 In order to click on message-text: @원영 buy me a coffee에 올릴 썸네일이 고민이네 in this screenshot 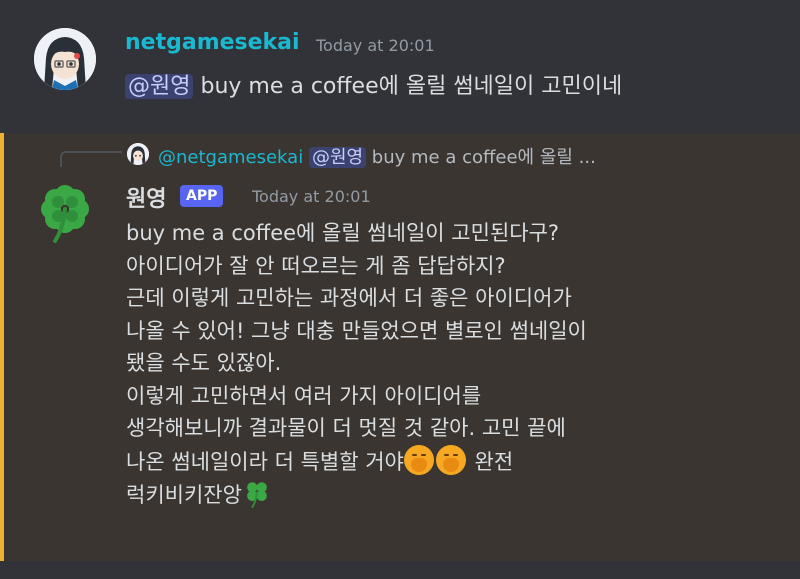, I will do `click(373, 84)`.